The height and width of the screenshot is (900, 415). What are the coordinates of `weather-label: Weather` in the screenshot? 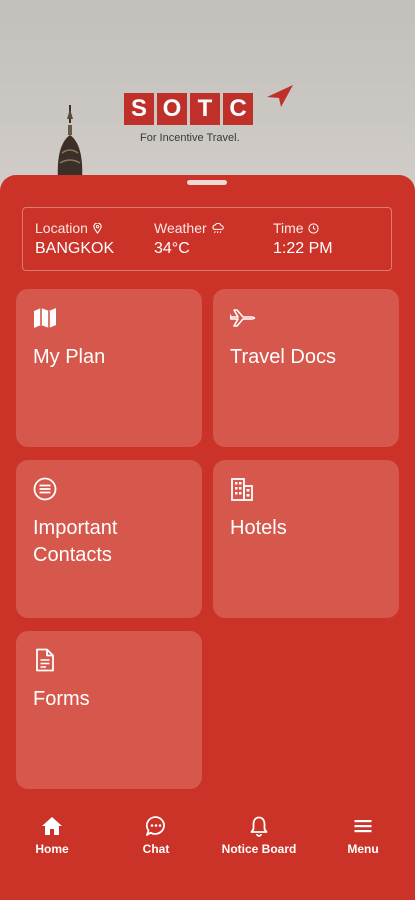 It's located at (180, 228).